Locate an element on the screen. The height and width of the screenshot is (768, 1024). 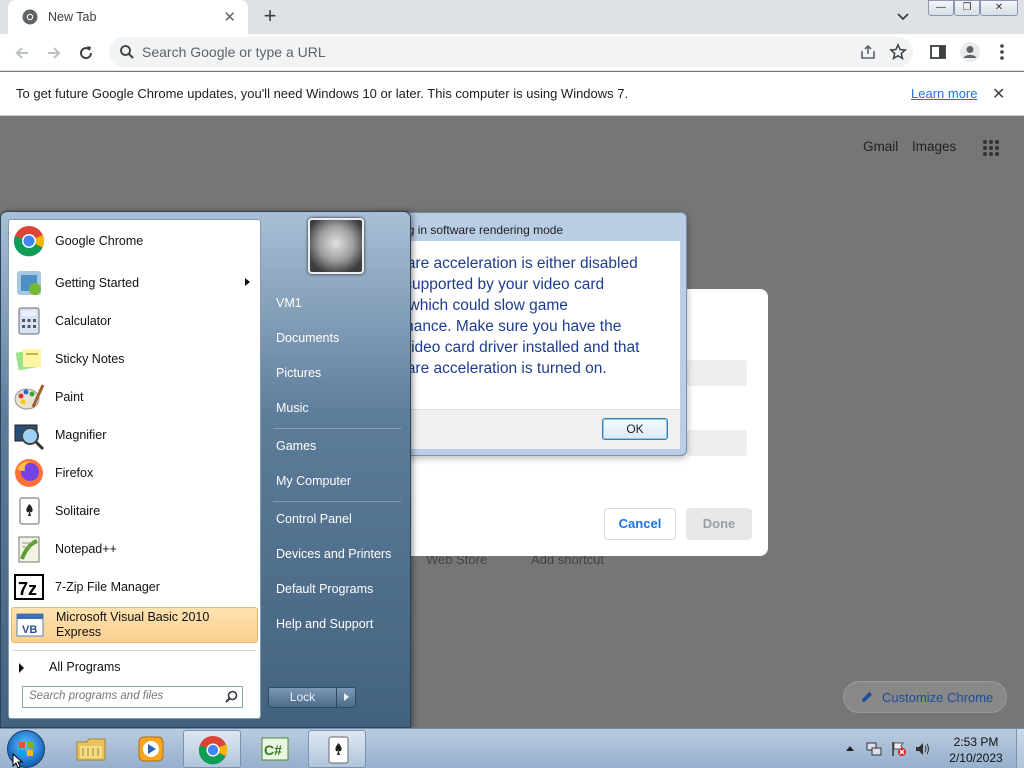
csharp-icon: C# is located at coordinates (275, 749).